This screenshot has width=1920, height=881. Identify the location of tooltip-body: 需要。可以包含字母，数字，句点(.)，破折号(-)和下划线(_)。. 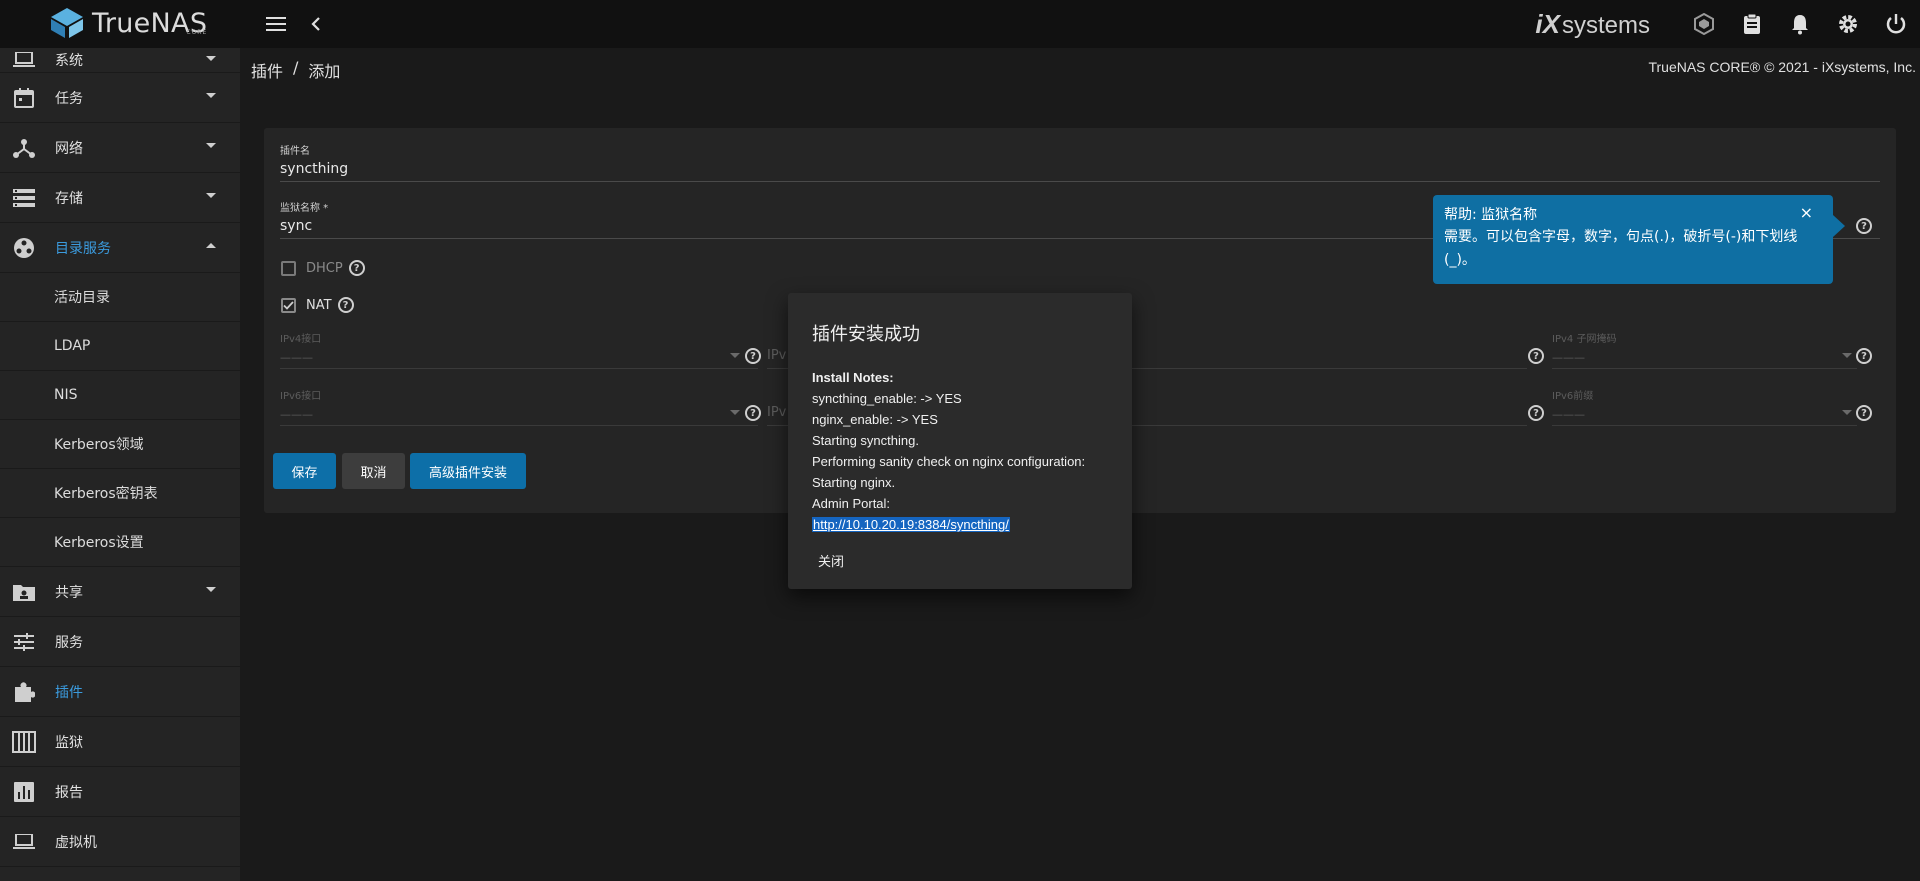
(1621, 248).